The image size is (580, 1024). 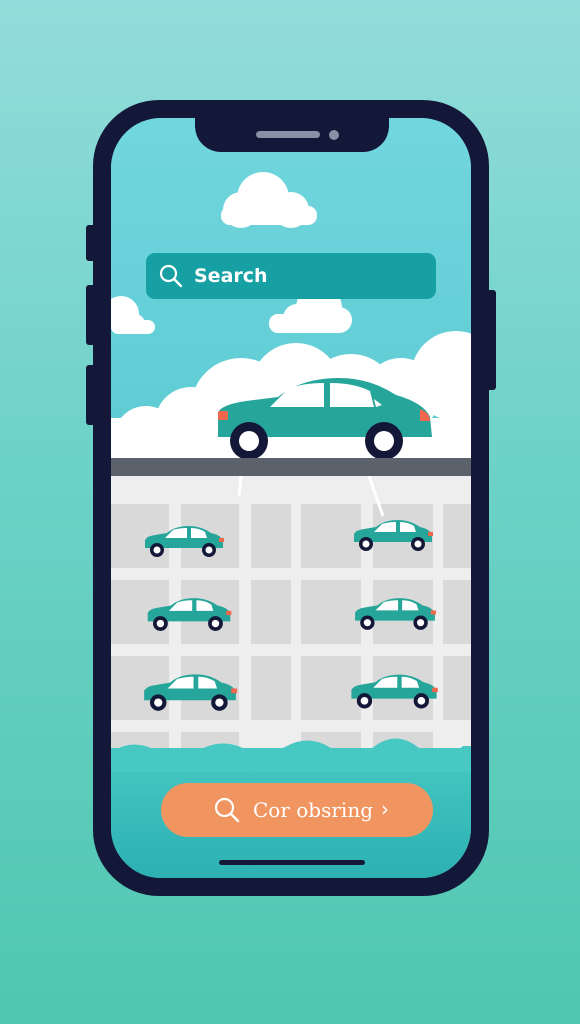 What do you see at coordinates (231, 276) in the screenshot?
I see `search-label: Search` at bounding box center [231, 276].